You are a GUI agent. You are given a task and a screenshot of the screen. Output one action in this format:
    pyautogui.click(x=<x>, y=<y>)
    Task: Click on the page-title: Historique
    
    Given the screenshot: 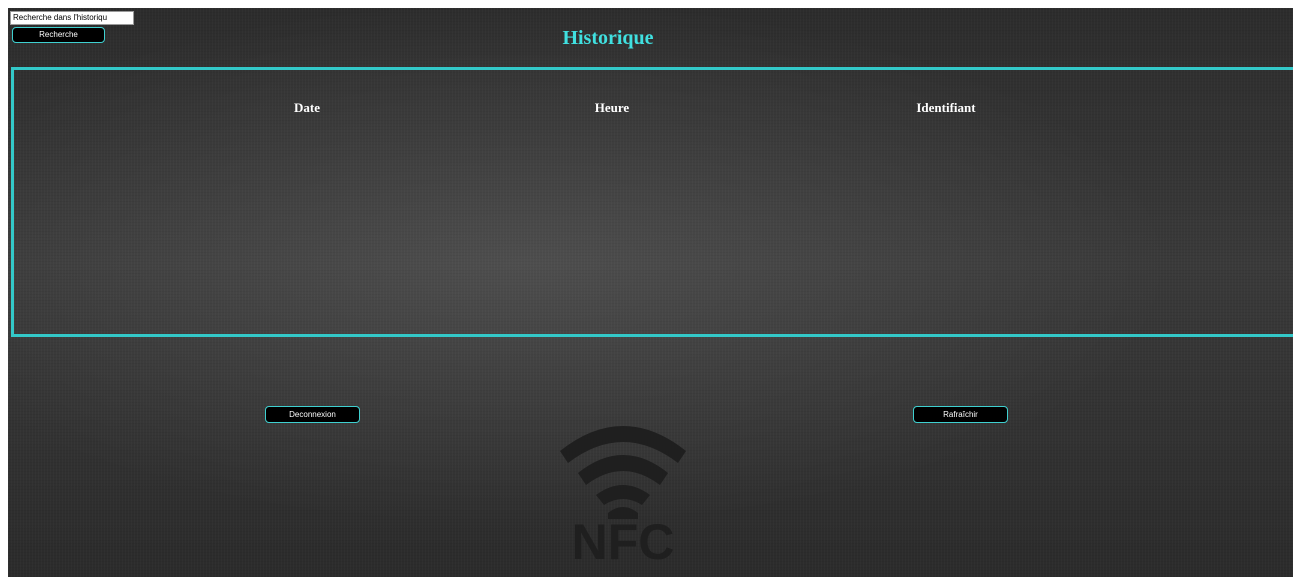 What is the action you would take?
    pyautogui.click(x=608, y=38)
    